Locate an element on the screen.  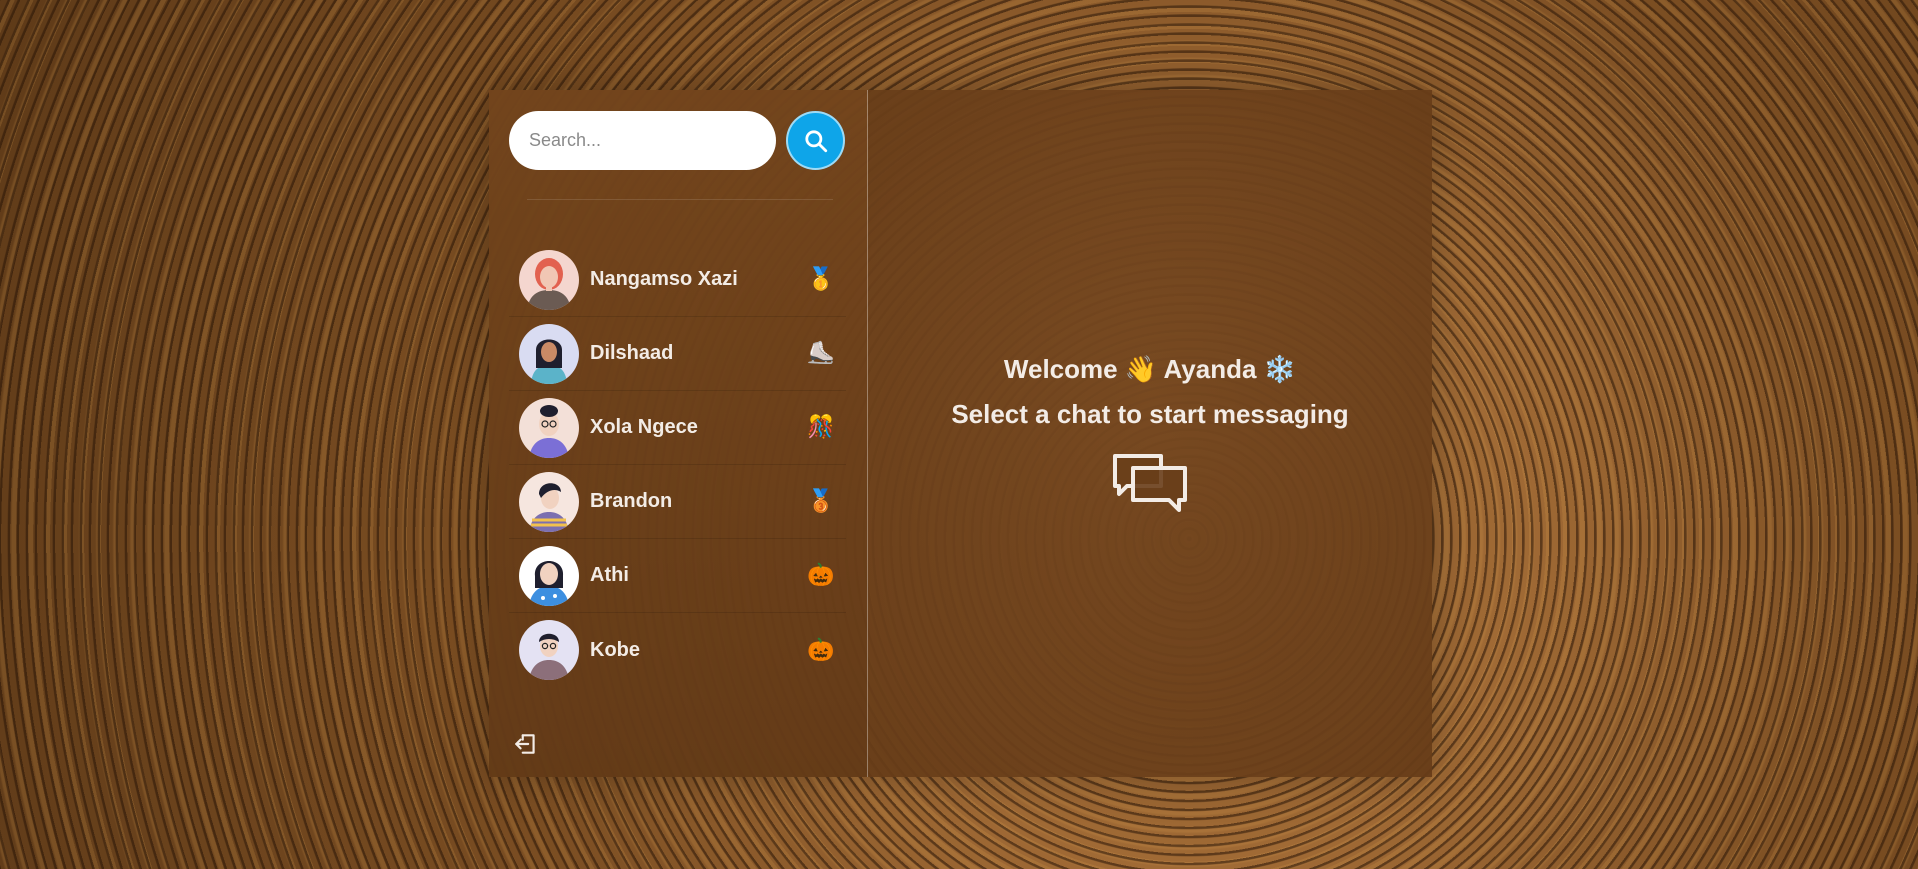
contact-name: Athi is located at coordinates (609, 575).